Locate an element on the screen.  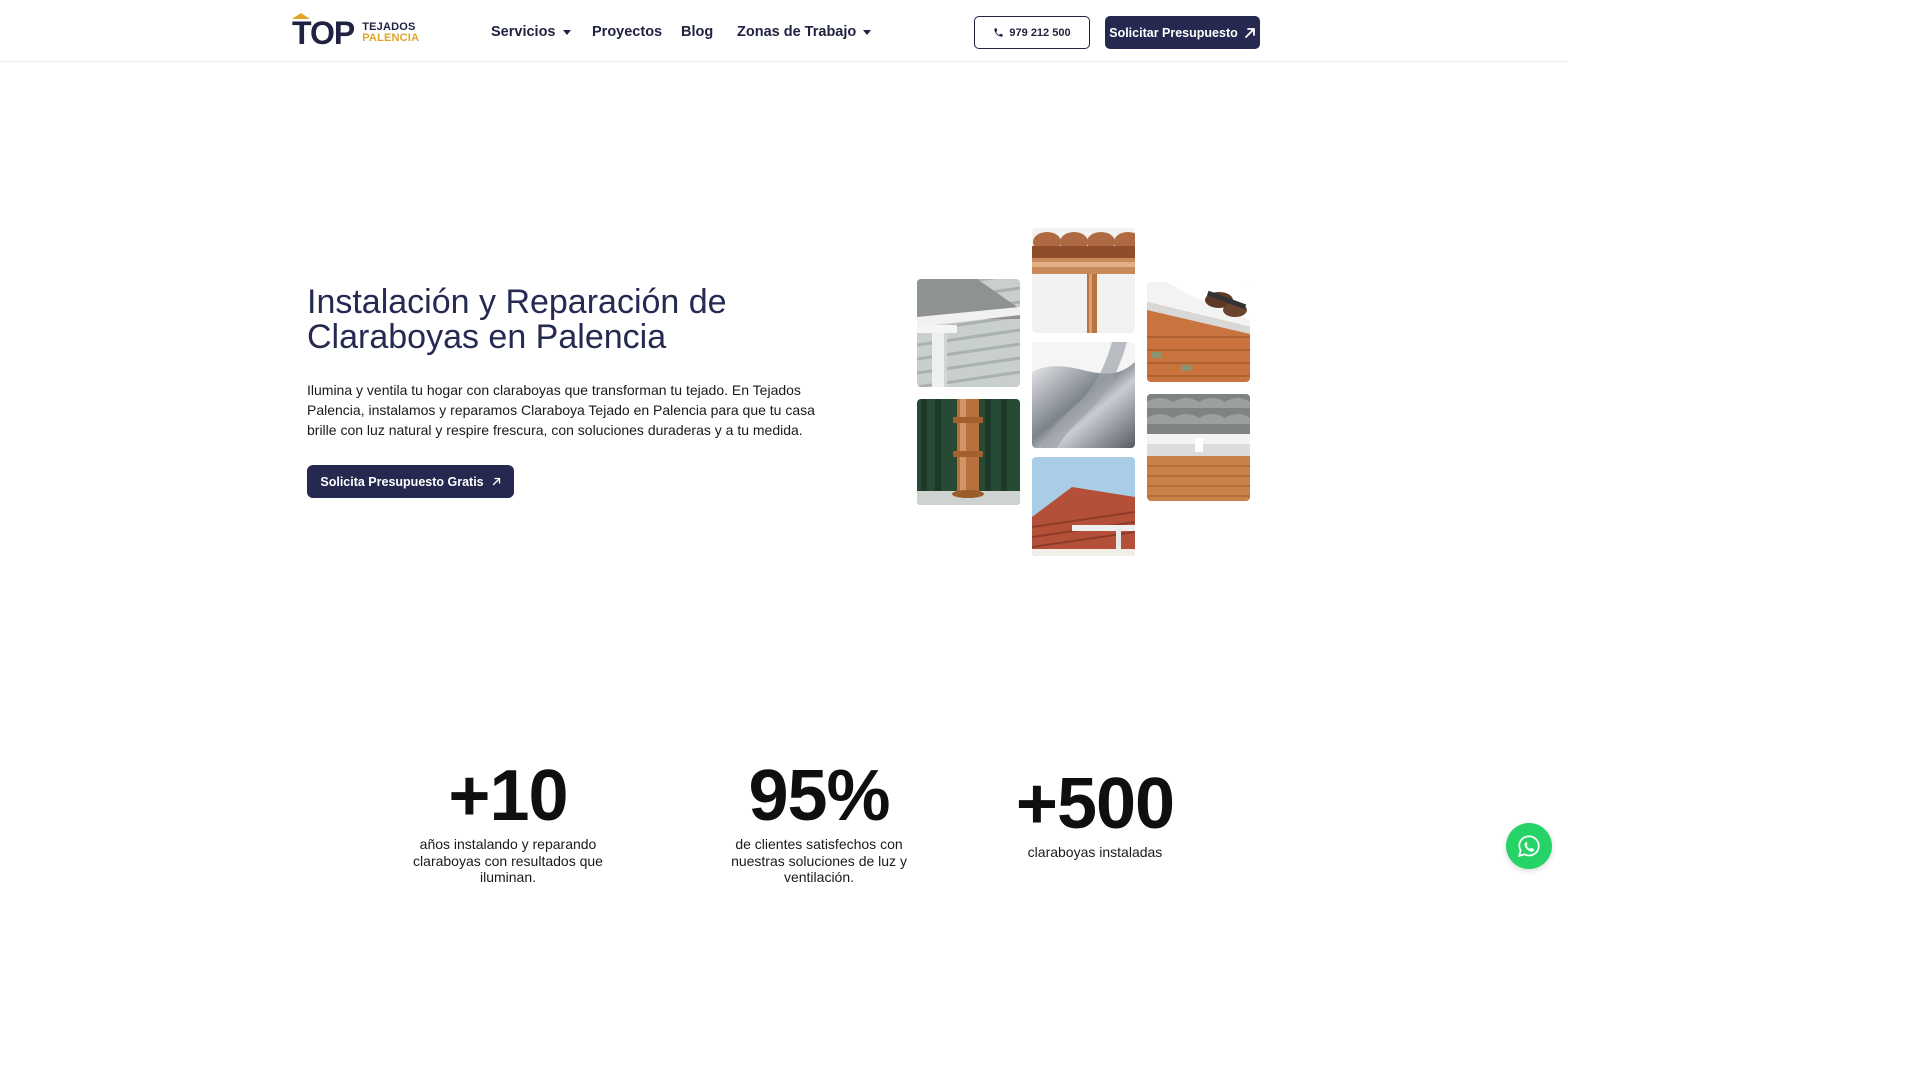
metal-gutter-closeup-photo is located at coordinates (1083, 395).